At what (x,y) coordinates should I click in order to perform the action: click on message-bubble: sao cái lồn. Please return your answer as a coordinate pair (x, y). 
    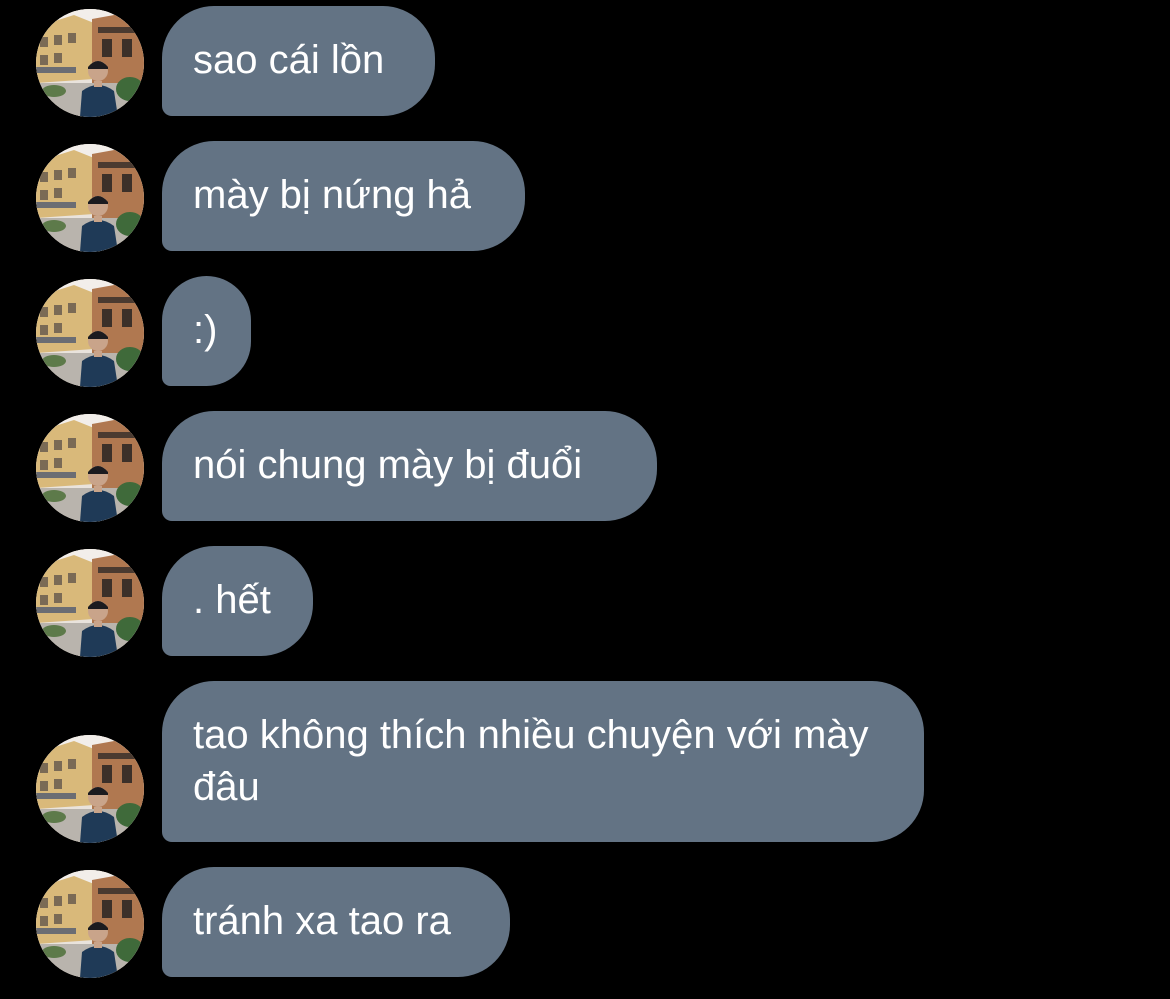
    Looking at the image, I should click on (298, 61).